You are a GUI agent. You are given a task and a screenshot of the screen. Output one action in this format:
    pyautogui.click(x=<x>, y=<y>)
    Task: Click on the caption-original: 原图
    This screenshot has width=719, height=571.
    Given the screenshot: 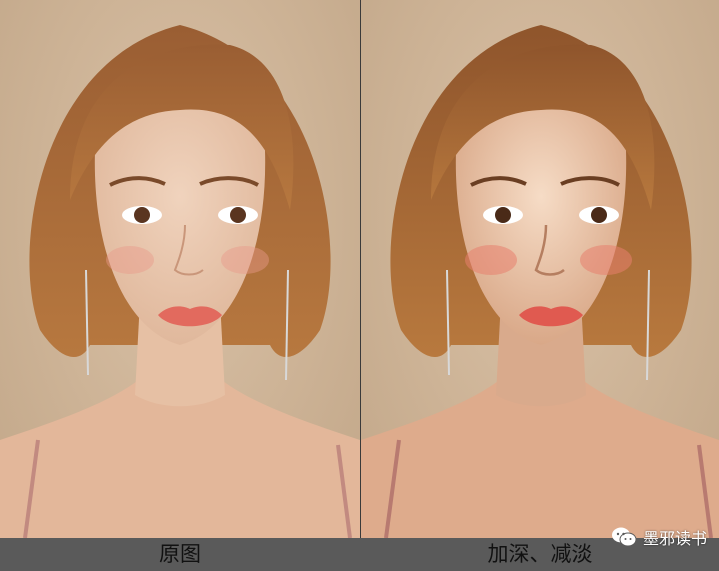 What is the action you would take?
    pyautogui.click(x=180, y=554)
    